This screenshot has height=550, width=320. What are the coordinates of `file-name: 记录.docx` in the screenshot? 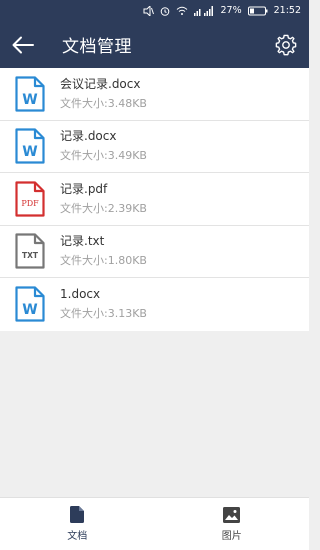 It's located at (88, 136).